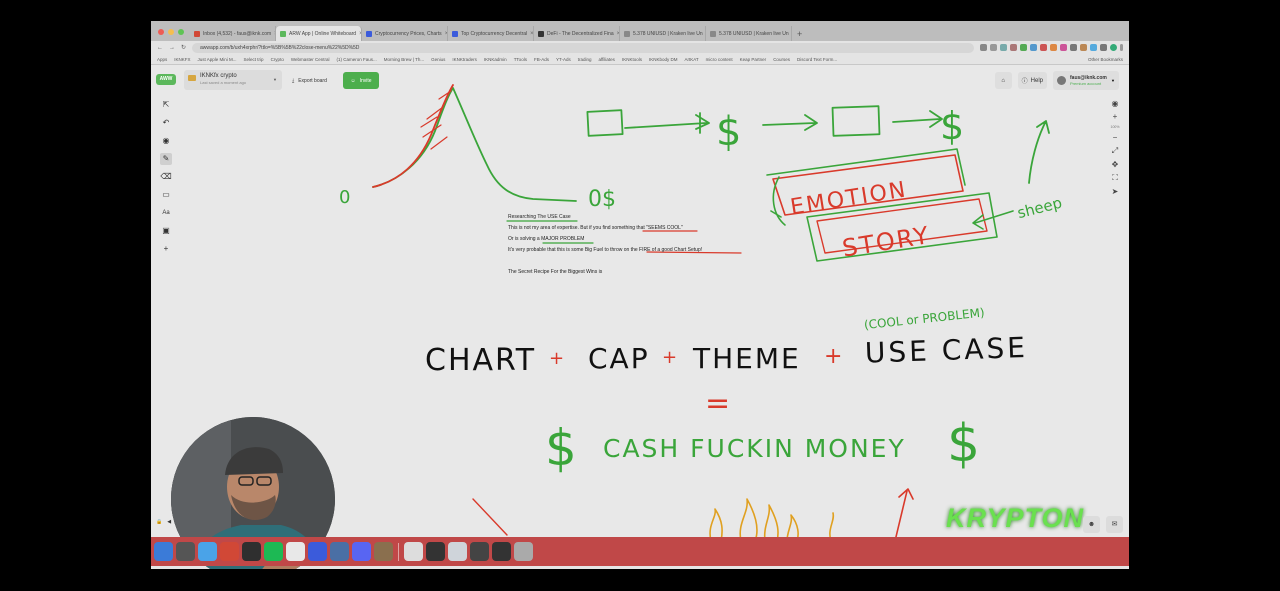 The height and width of the screenshot is (591, 1280). I want to click on bookmark-item: IKNKtools, so click(632, 59).